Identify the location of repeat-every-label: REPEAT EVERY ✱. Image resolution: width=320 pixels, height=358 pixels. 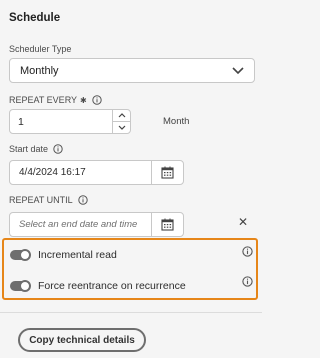
(55, 100).